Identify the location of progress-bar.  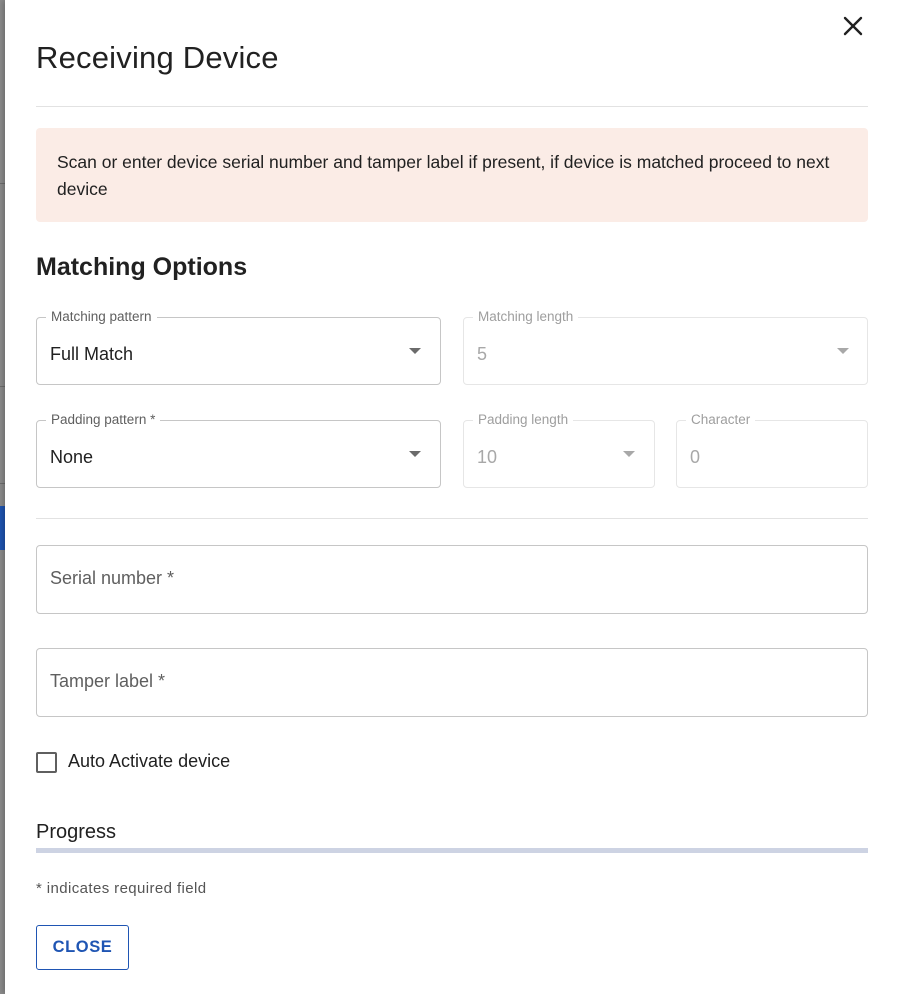
(452, 850).